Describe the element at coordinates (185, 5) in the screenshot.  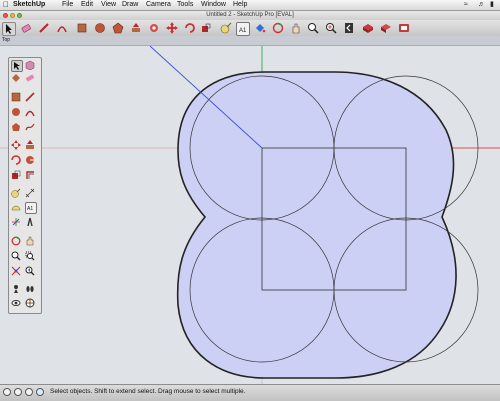
I see `menu-tools: Tools` at that location.